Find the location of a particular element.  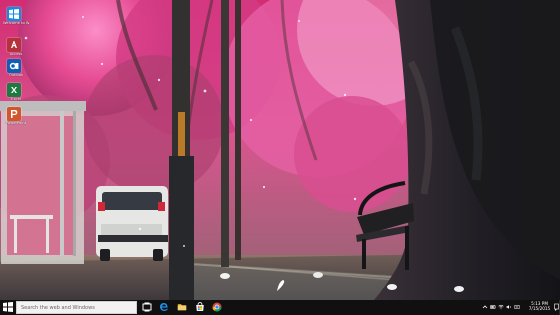

desktop-icon-excel: Excel is located at coordinates (16, 94).